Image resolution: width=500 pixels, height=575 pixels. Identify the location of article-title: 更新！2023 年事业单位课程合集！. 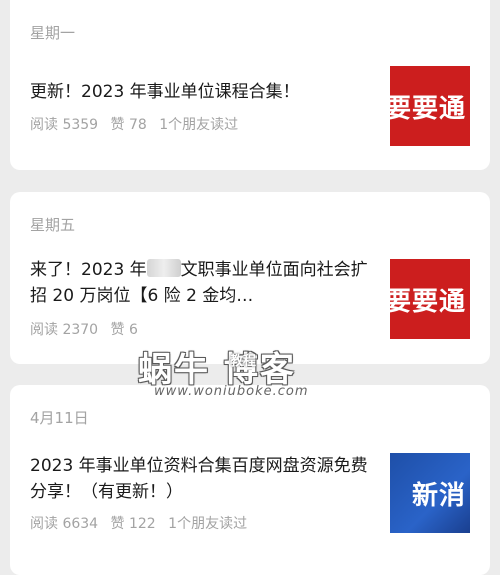
(200, 92).